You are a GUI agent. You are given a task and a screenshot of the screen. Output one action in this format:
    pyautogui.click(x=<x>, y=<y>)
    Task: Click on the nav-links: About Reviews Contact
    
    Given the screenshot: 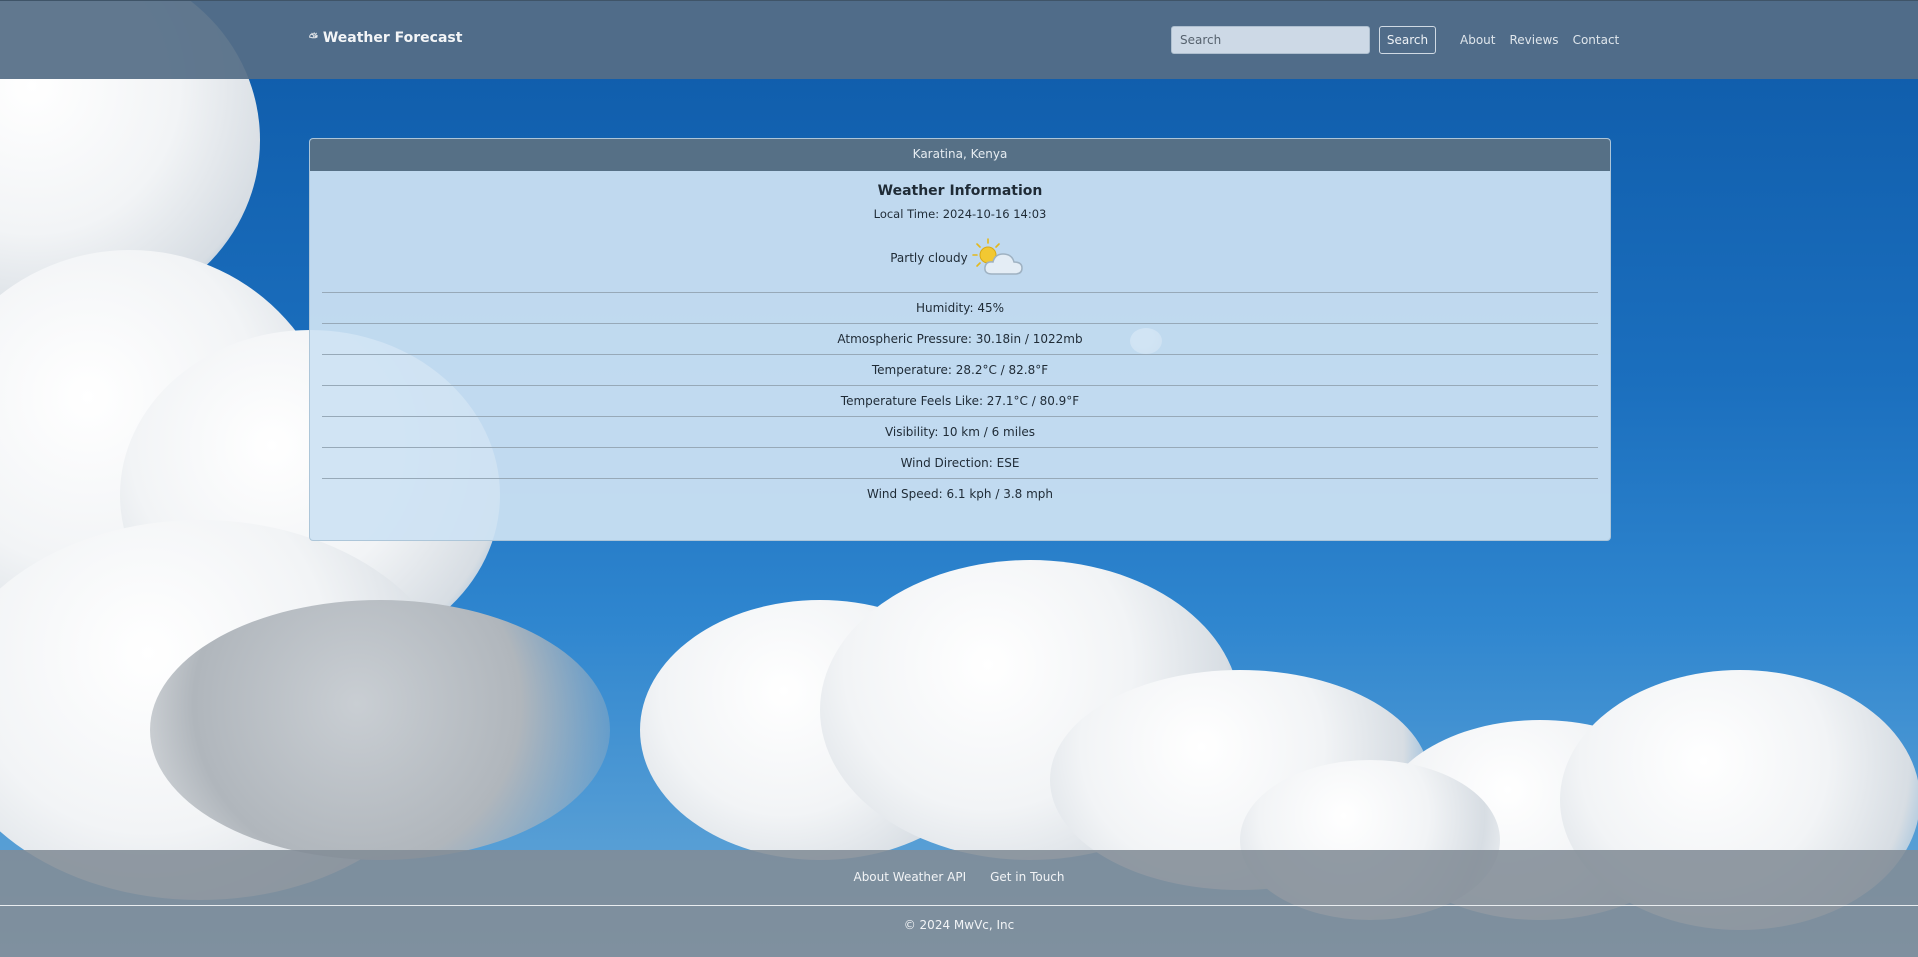 What is the action you would take?
    pyautogui.click(x=1539, y=40)
    